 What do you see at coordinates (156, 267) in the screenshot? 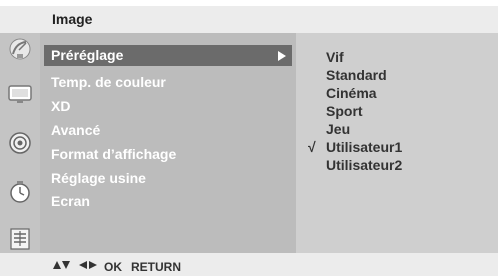
I see `return-hint: RETURN` at bounding box center [156, 267].